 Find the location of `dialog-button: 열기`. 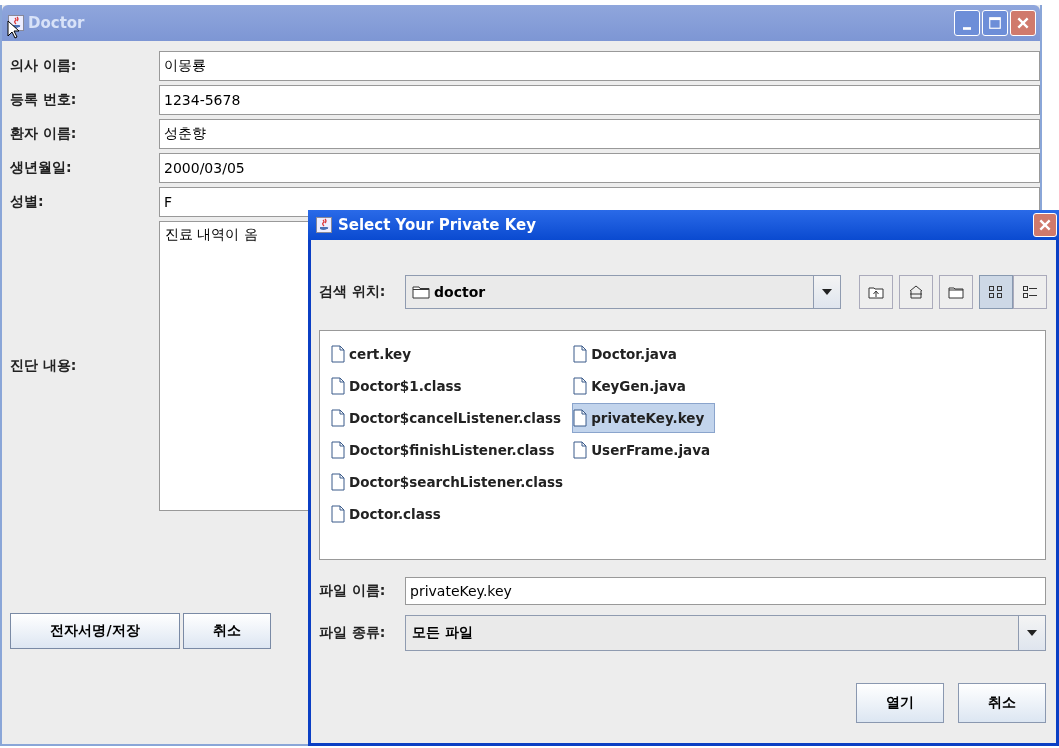

dialog-button: 열기 is located at coordinates (900, 703).